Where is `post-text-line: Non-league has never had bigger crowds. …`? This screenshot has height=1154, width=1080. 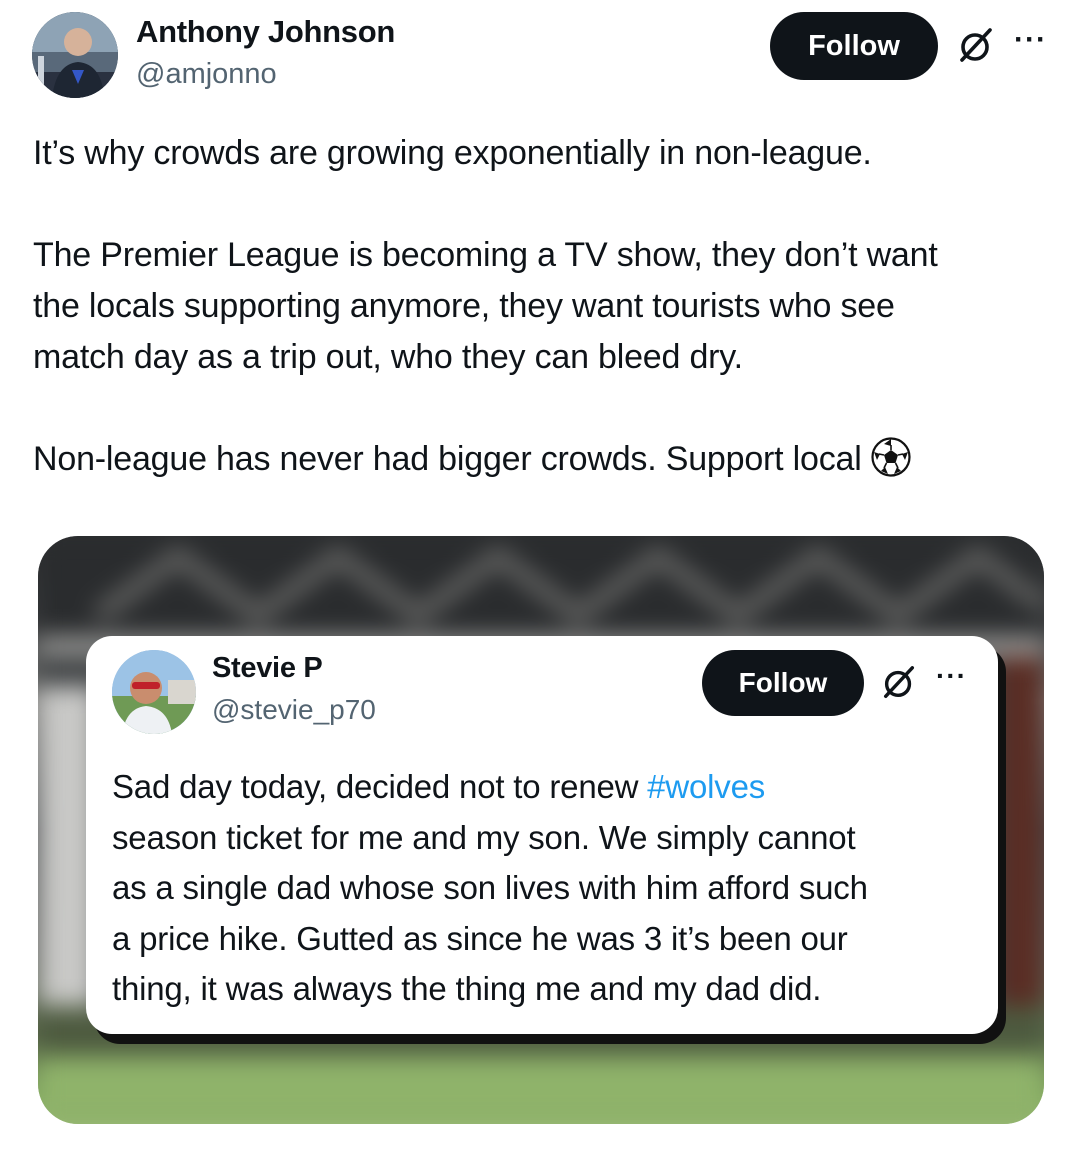 post-text-line: Non-league has never had bigger crowds. … is located at coordinates (447, 459).